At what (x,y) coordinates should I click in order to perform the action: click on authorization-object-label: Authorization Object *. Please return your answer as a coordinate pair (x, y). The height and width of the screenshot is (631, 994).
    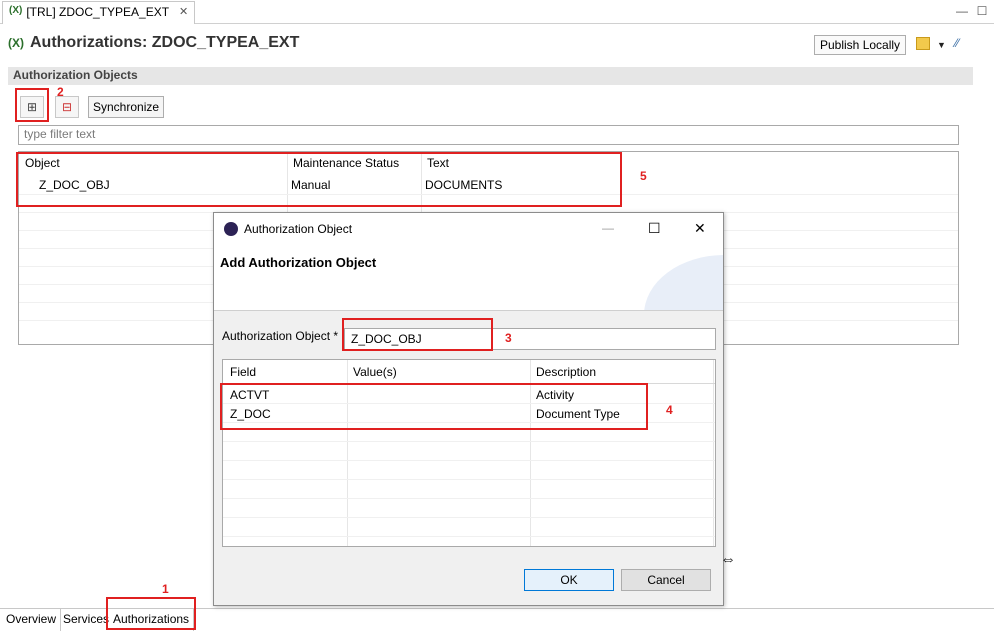
    Looking at the image, I should click on (280, 336).